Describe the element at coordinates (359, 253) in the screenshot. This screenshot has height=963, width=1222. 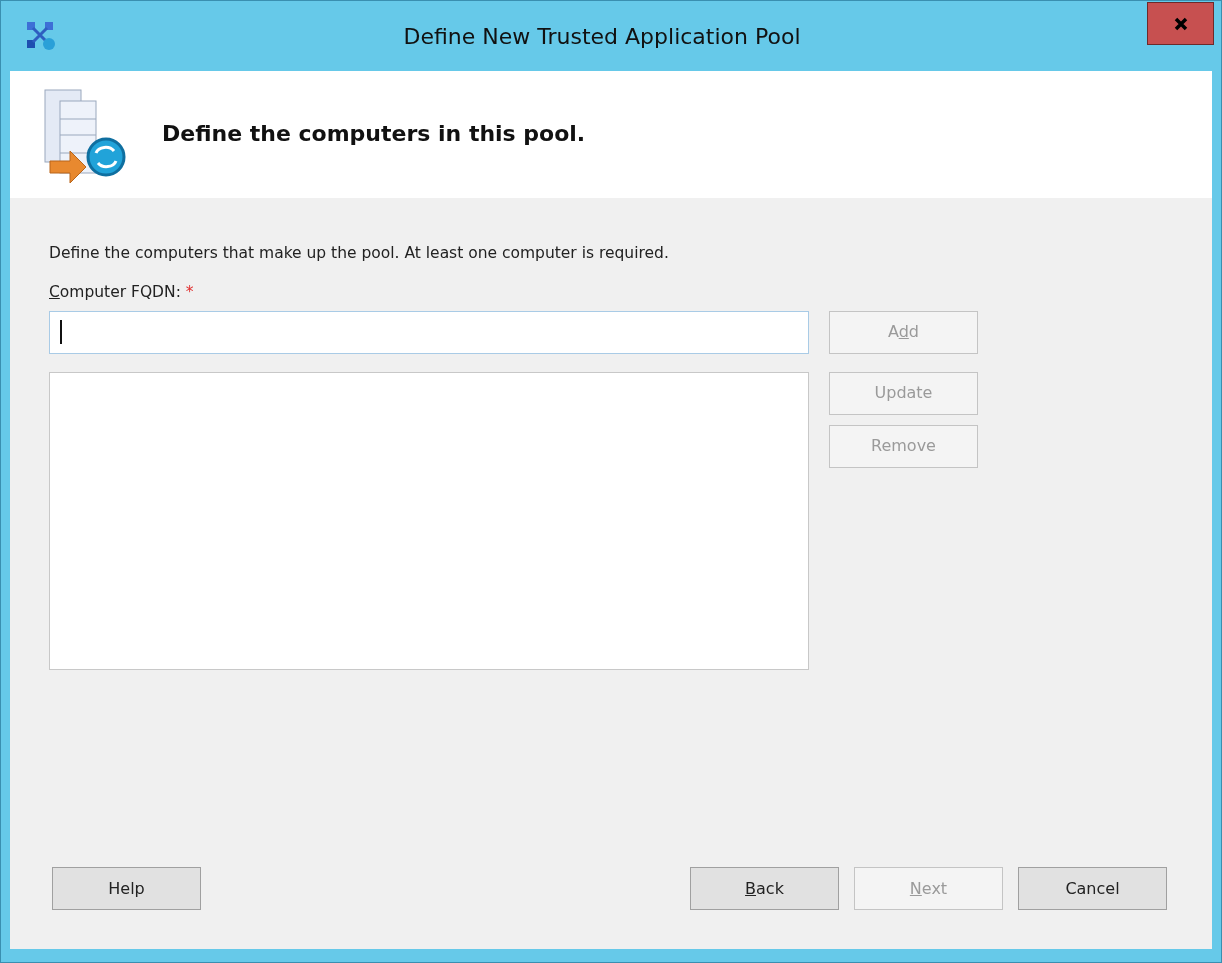
I see `description-text: Define the computers that make up the pool. At least one computer is required.` at that location.